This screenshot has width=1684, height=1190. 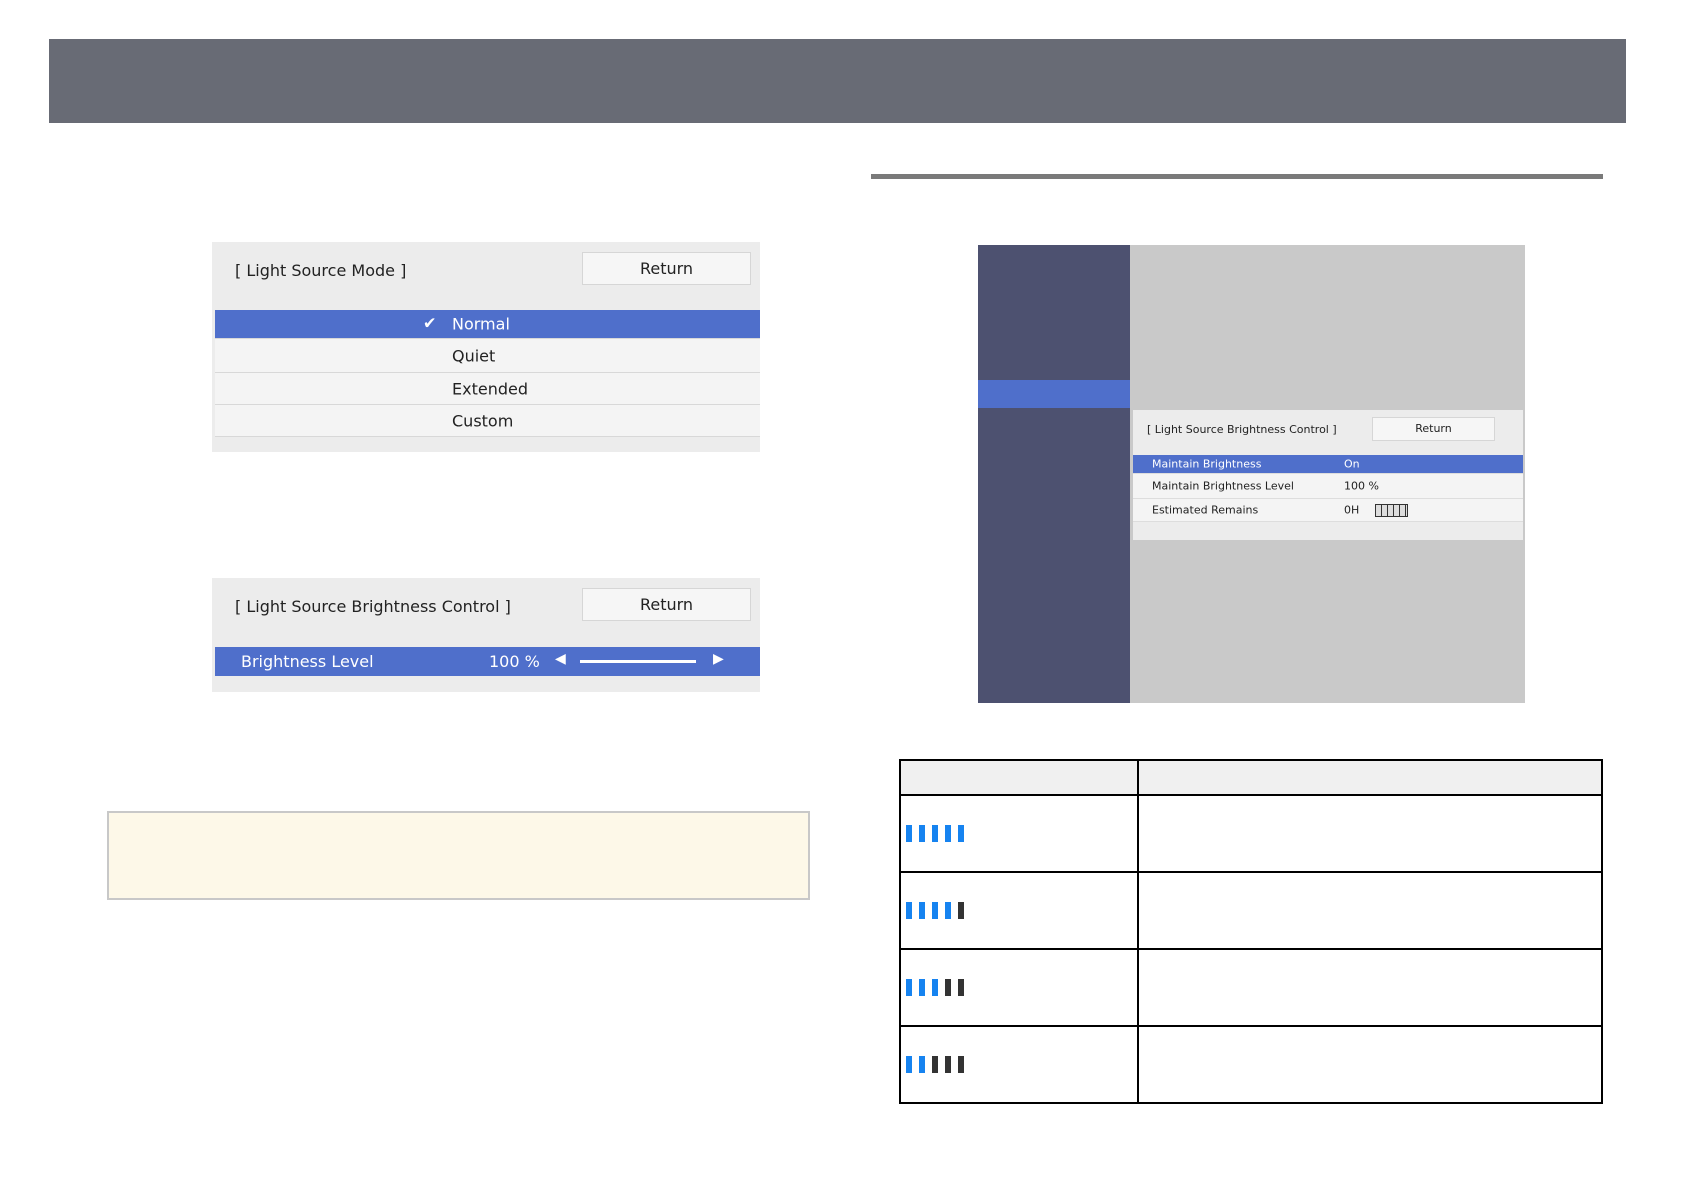 I want to click on maintain-brightness-level-row: Maintain Brightness Level 100 %, so click(x=1328, y=486).